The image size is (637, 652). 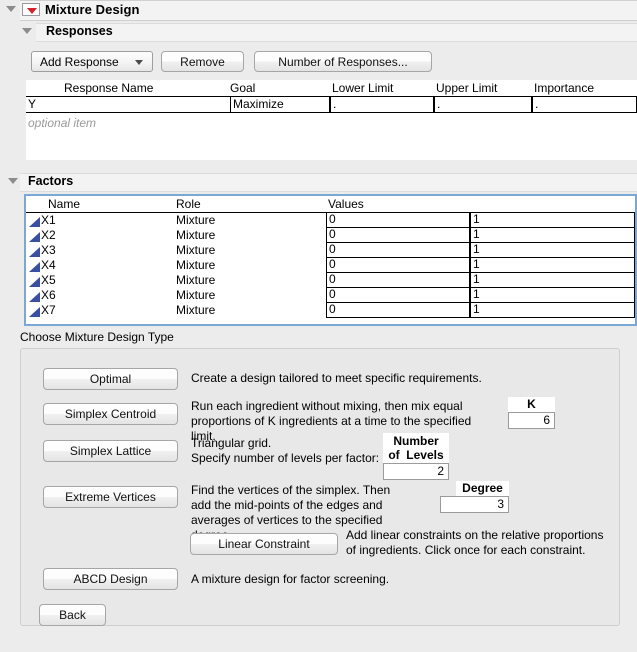 I want to click on disclosure-triangle-mixture-design, so click(x=11, y=9).